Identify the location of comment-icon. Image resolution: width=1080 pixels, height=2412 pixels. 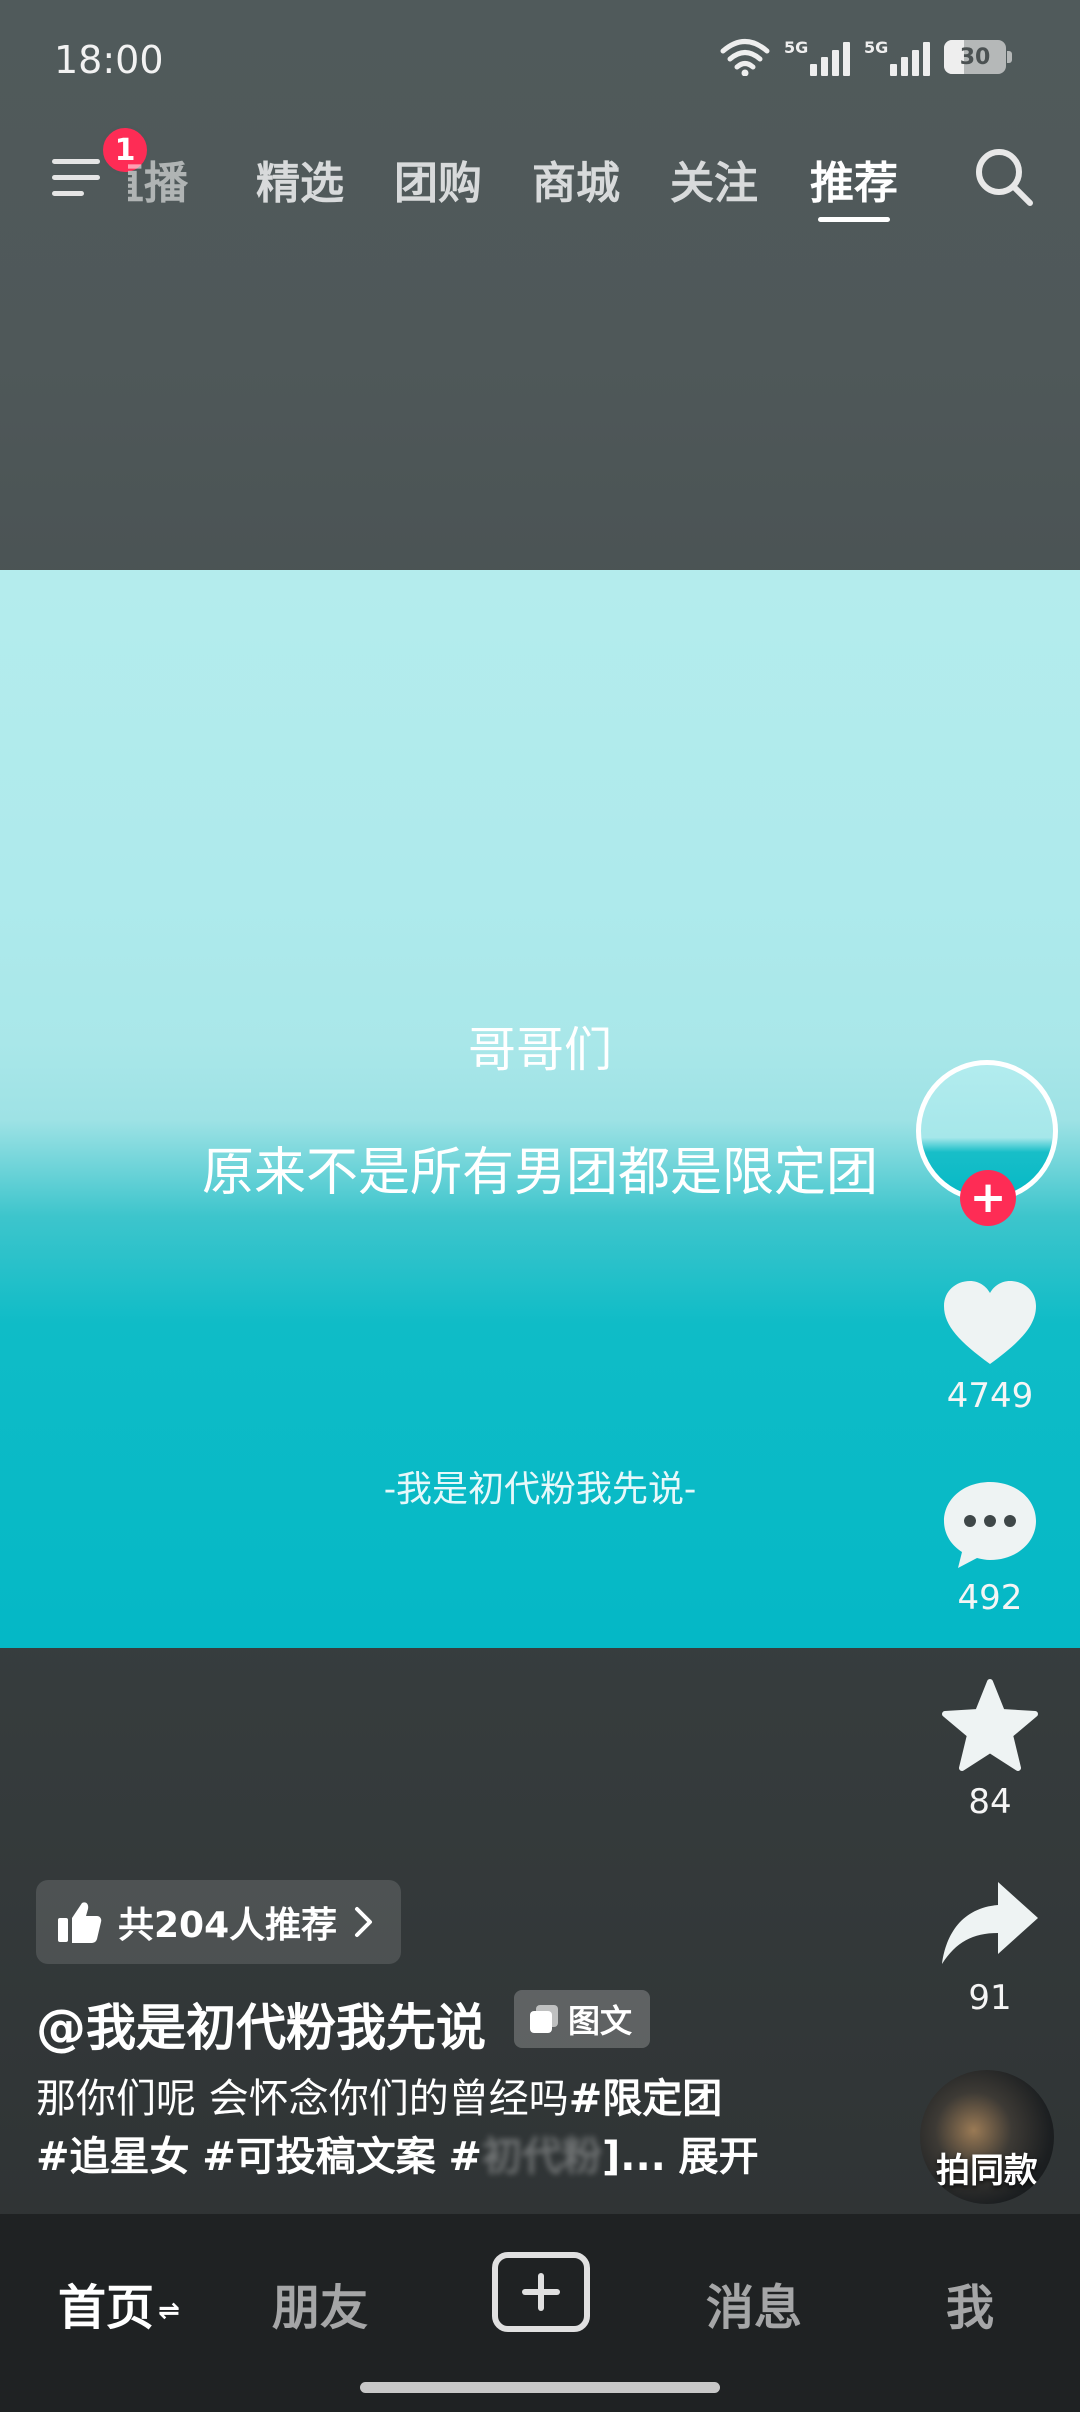
(990, 1525).